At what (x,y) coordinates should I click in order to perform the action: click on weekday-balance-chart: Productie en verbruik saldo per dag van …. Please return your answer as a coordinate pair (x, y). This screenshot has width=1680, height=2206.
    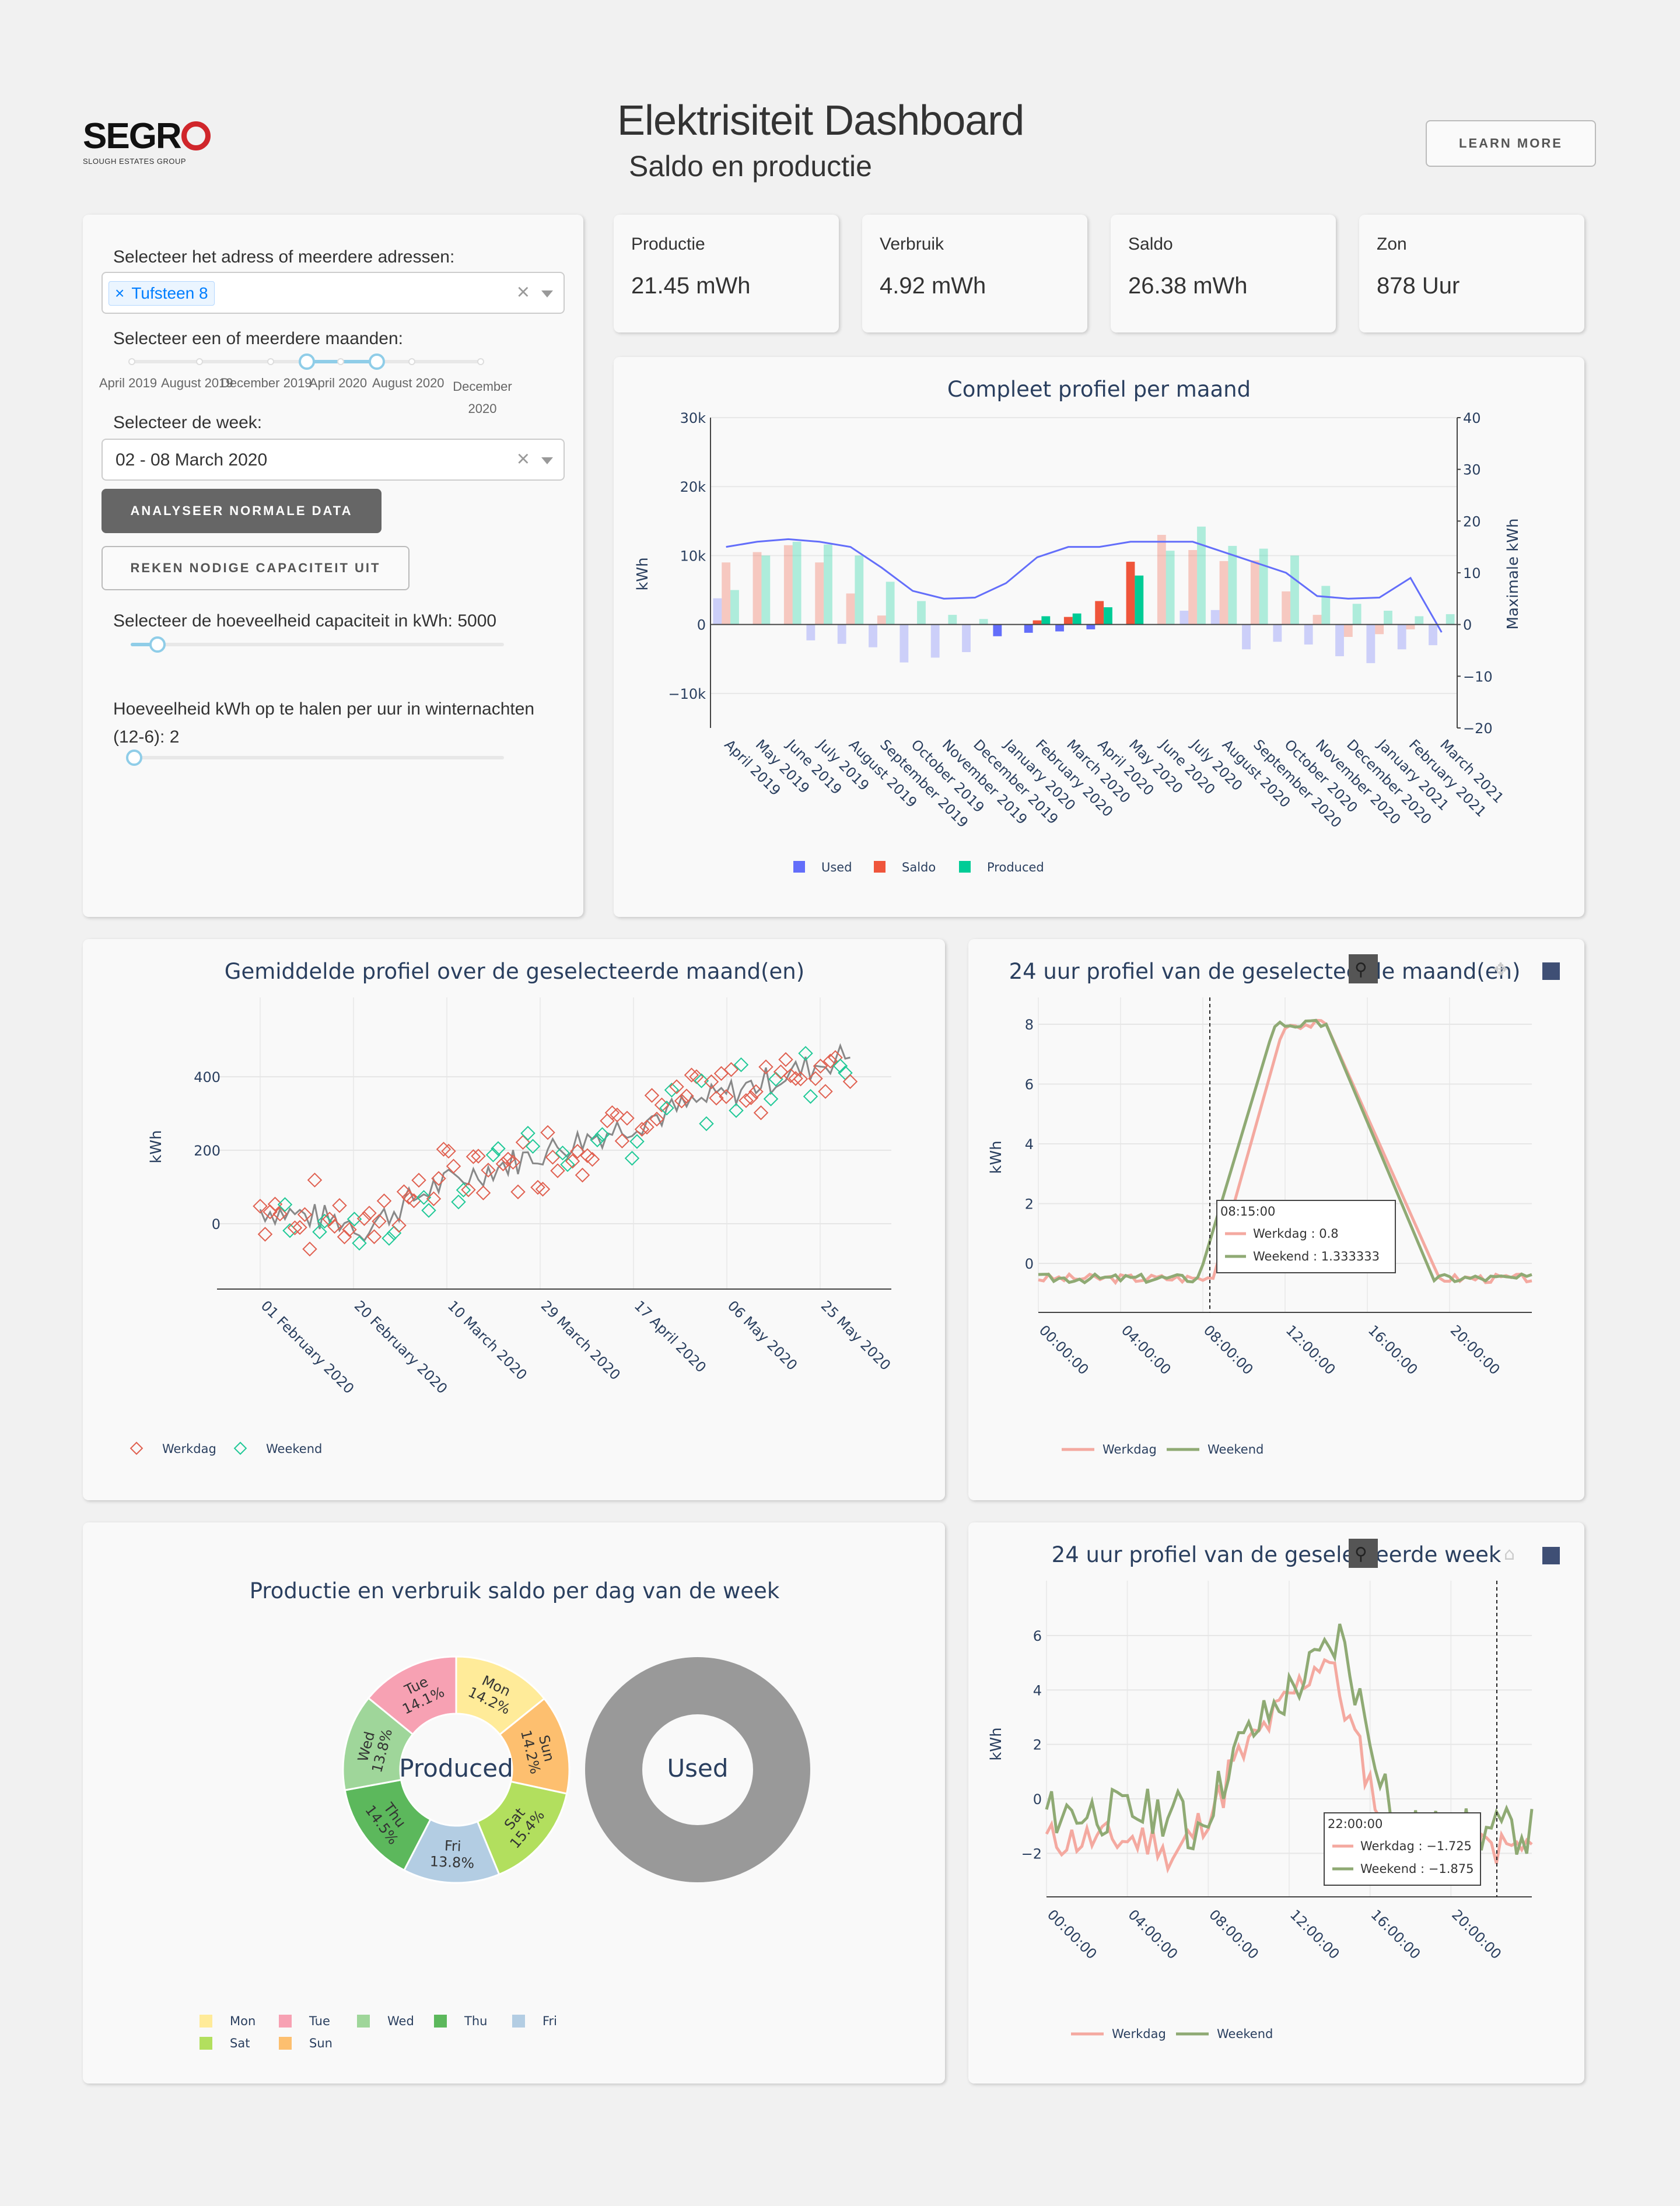
    Looking at the image, I should click on (514, 1803).